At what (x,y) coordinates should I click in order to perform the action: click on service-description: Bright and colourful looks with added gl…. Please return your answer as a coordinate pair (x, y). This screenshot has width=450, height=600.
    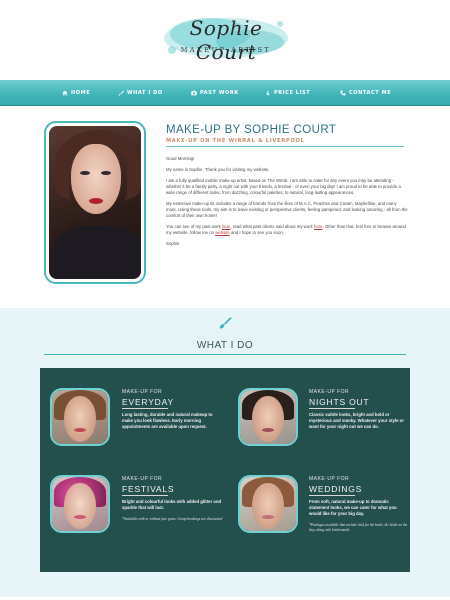
    Looking at the image, I should click on (172, 504).